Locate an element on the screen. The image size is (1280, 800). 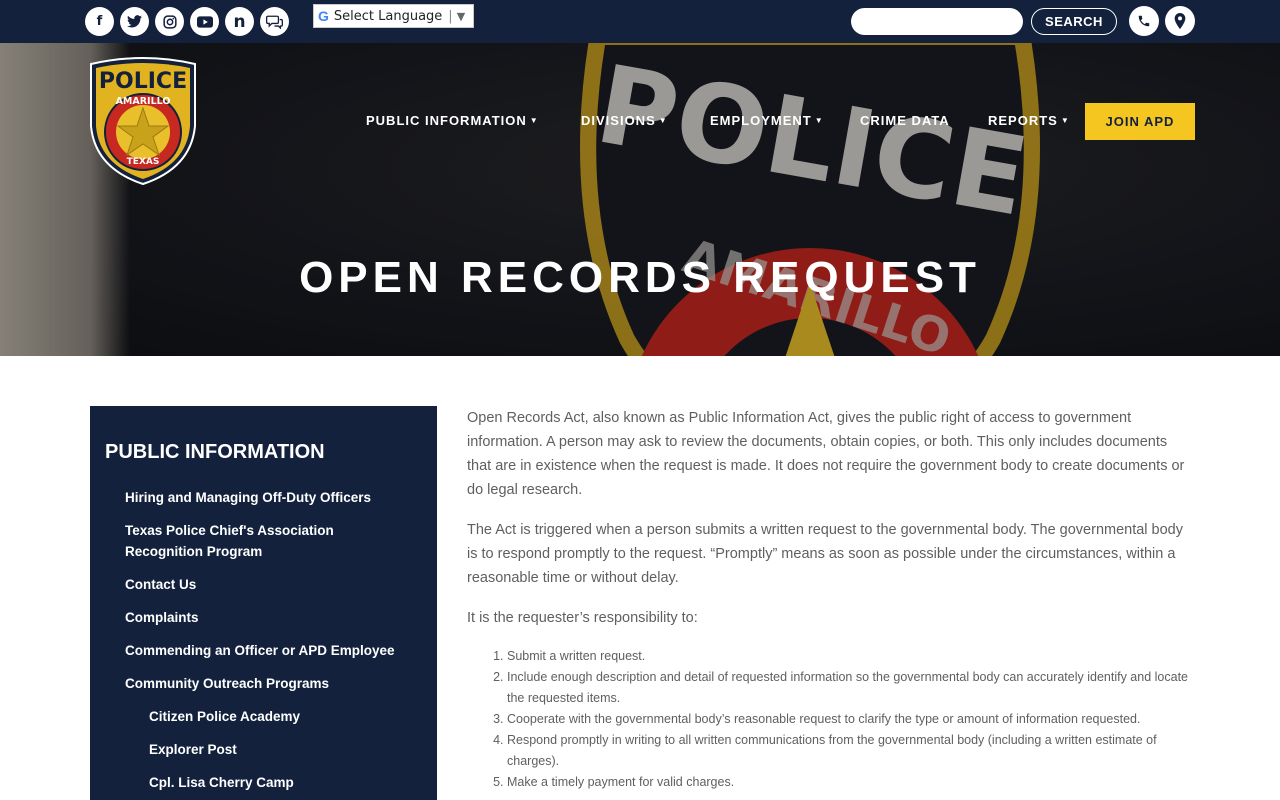
svg-text: POLICE is located at coordinates (143, 81).